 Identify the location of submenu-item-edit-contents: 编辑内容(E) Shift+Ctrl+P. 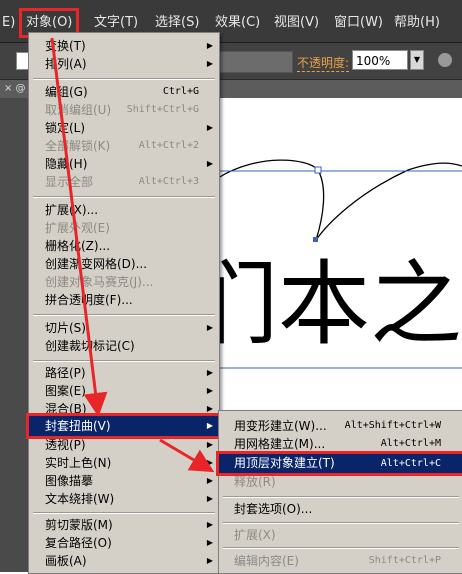
(340, 561).